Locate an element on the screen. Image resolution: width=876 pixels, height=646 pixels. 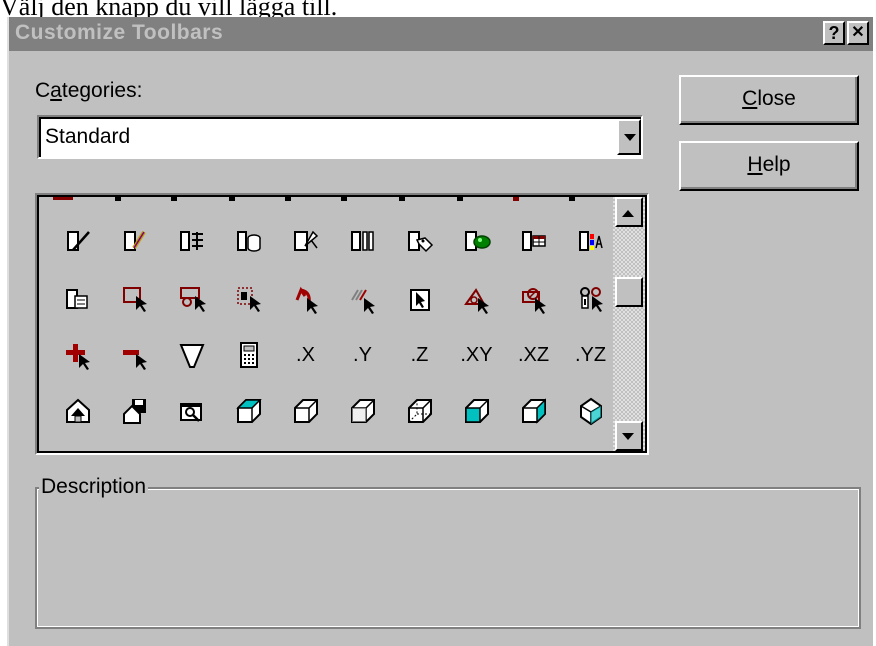
partial-icon-row is located at coordinates (314, 199).